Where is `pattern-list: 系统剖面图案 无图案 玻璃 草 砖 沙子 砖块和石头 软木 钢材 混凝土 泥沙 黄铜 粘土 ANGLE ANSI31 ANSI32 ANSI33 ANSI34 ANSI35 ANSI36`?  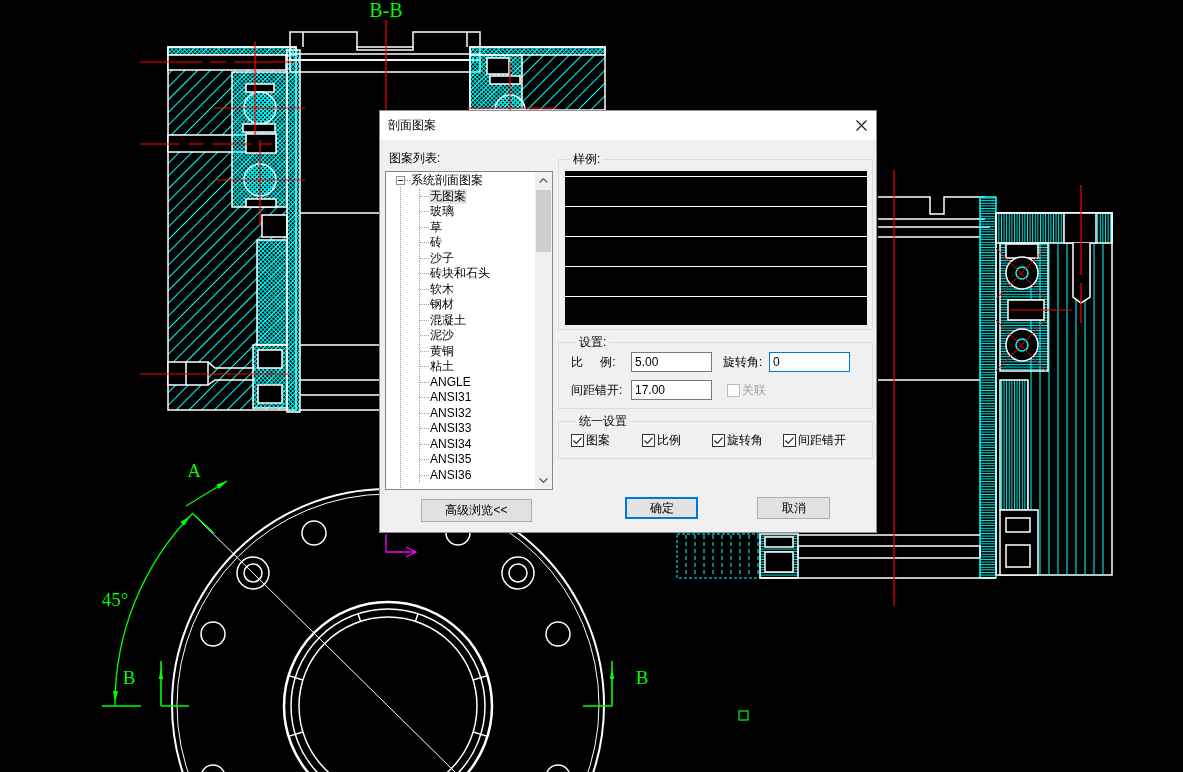
pattern-list: 系统剖面图案 无图案 玻璃 草 砖 沙子 砖块和石头 软木 钢材 混凝土 泥沙 黄铜 粘土 ANGLE ANSI31 ANSI32 ANSI33 ANSI34 ANSI35 ANSI36 is located at coordinates (469, 330).